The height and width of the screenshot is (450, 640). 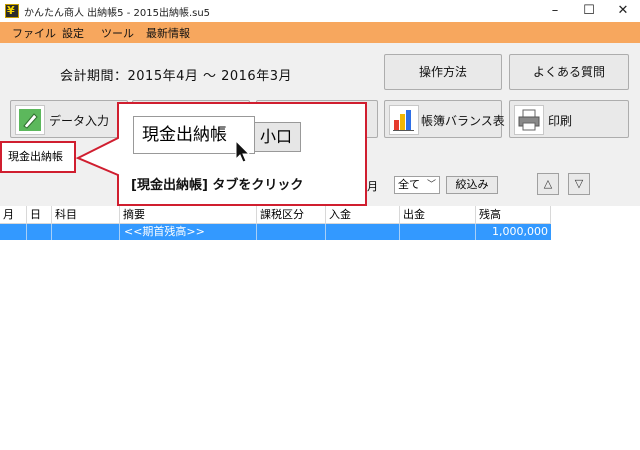 I want to click on cell-balance: 1,000,000, so click(x=520, y=231).